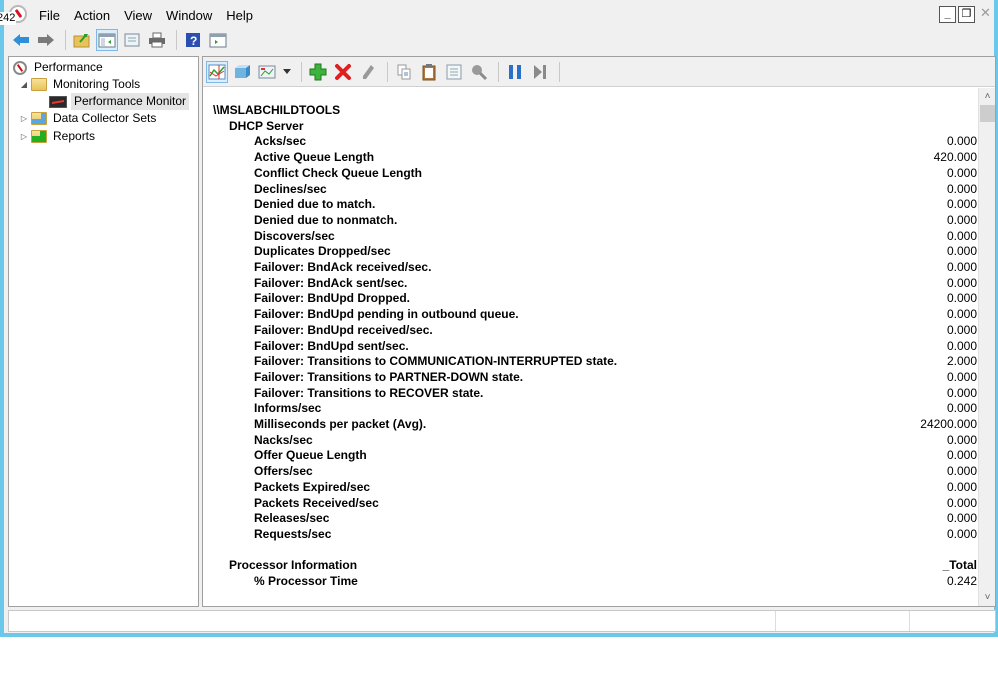 The height and width of the screenshot is (675, 998). What do you see at coordinates (985, 14) in the screenshot?
I see `close-button: ✕` at bounding box center [985, 14].